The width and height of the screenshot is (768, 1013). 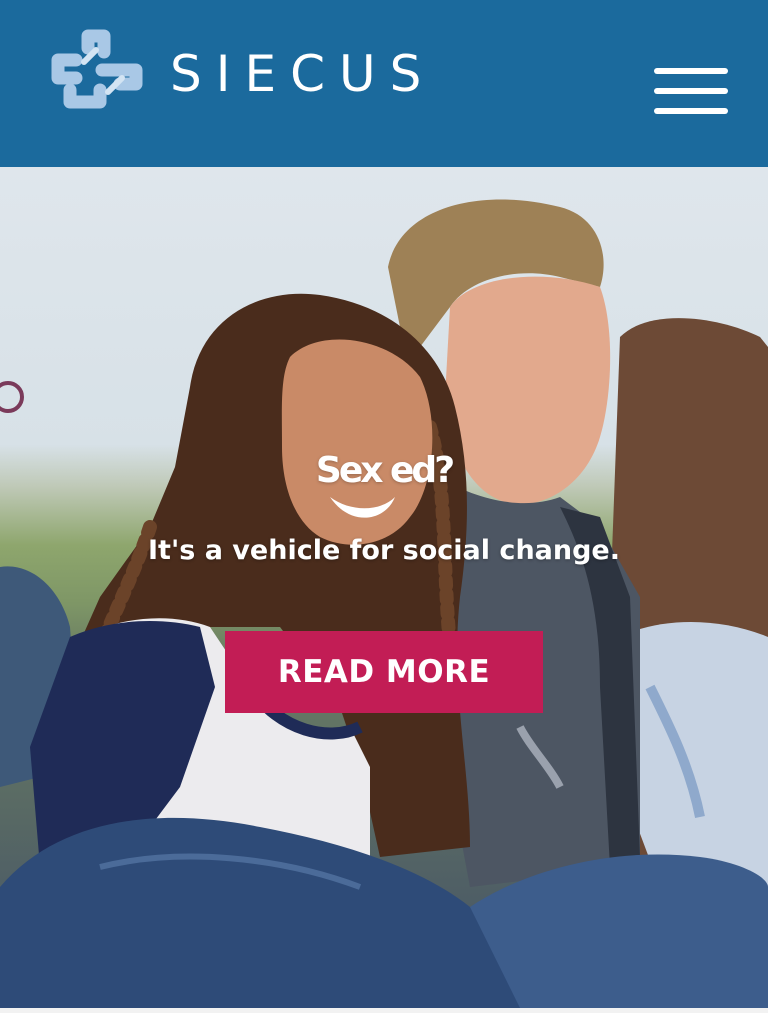 I want to click on brand-wordmark: SIECUS, so click(x=303, y=74).